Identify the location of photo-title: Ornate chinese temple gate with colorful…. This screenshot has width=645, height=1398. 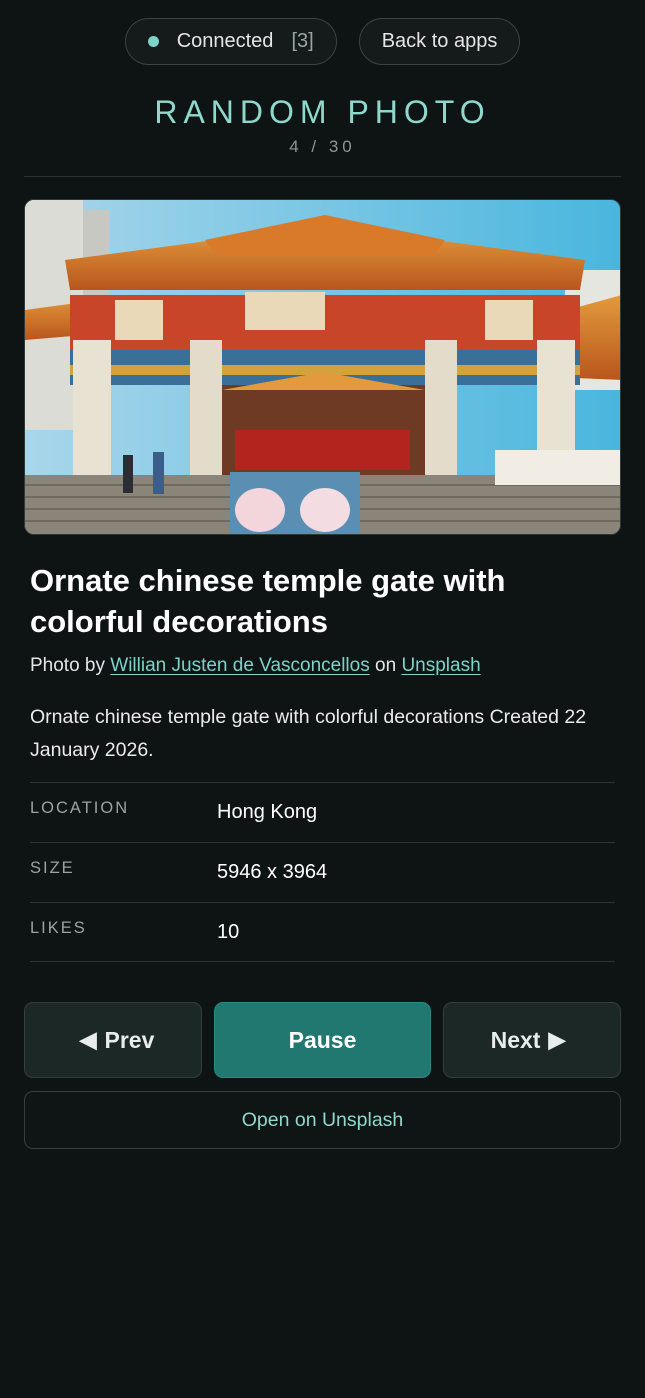
(268, 601).